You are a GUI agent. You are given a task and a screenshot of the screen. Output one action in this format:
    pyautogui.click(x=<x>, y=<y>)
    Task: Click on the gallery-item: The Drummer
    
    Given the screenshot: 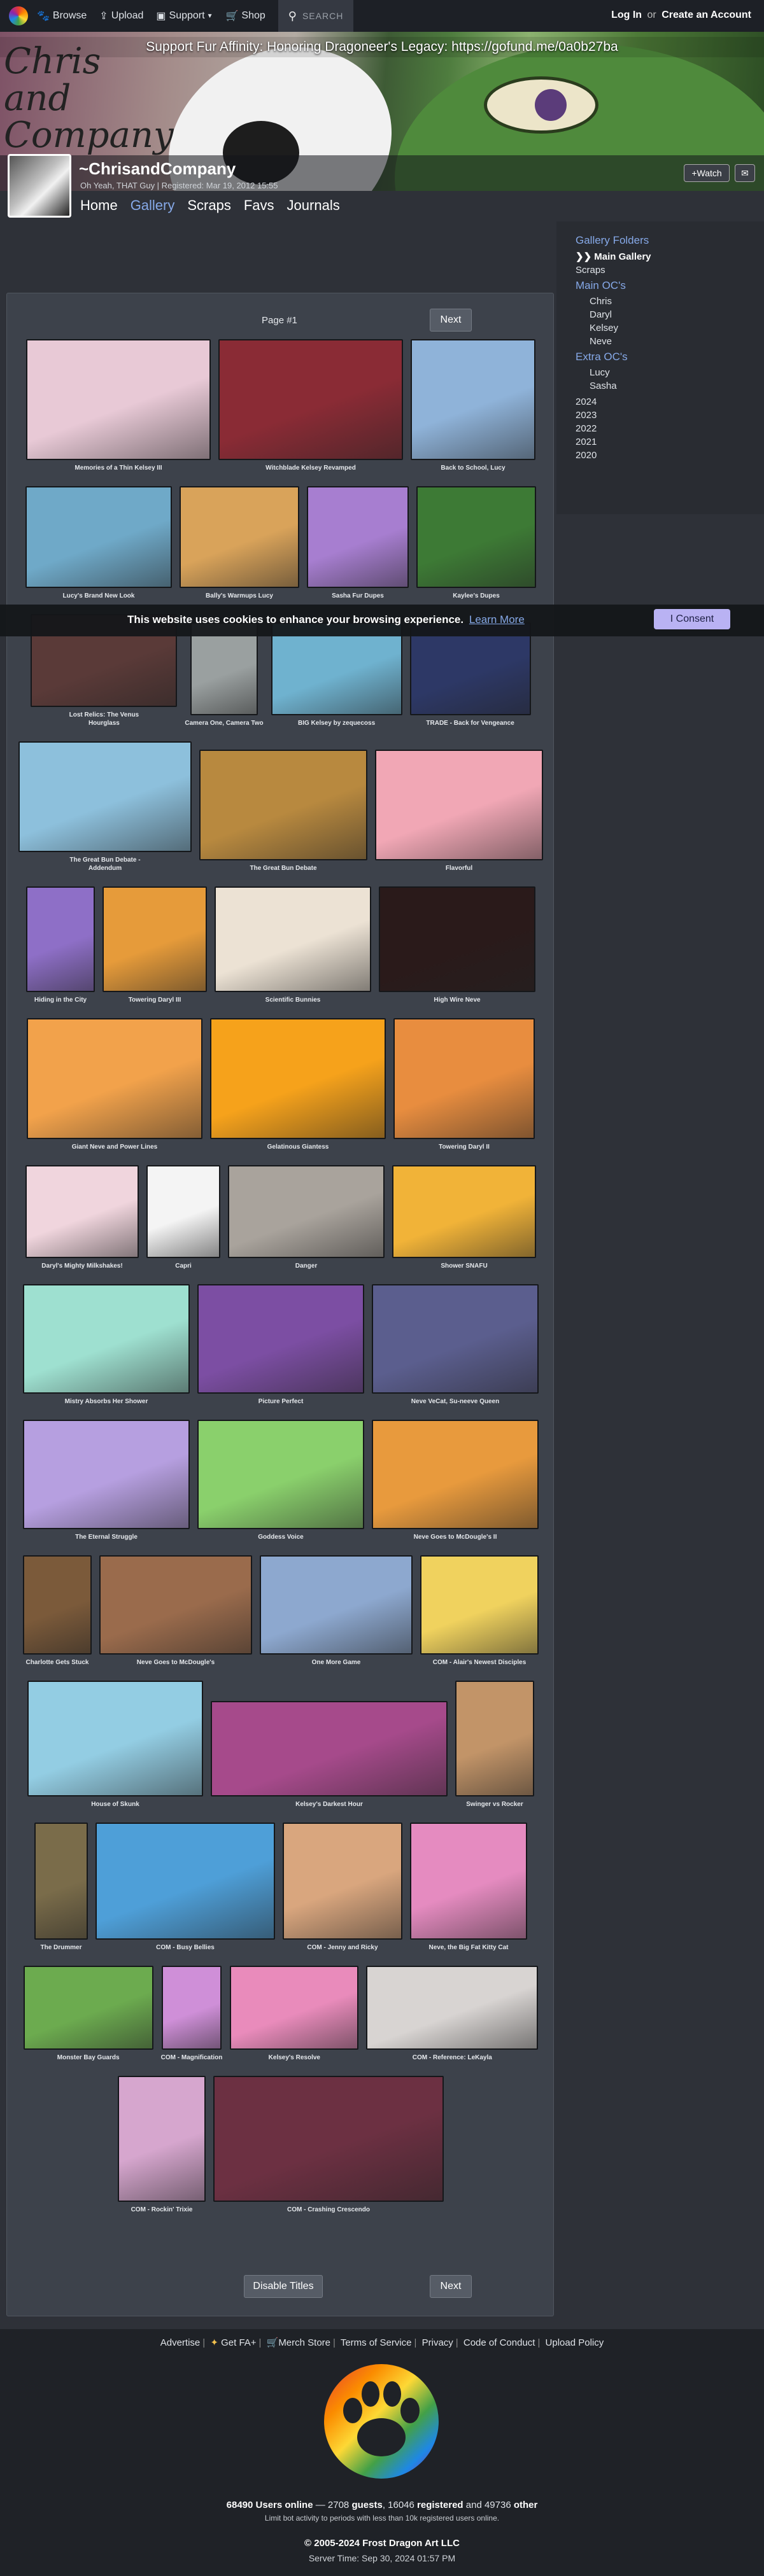 What is the action you would take?
    pyautogui.click(x=61, y=1887)
    